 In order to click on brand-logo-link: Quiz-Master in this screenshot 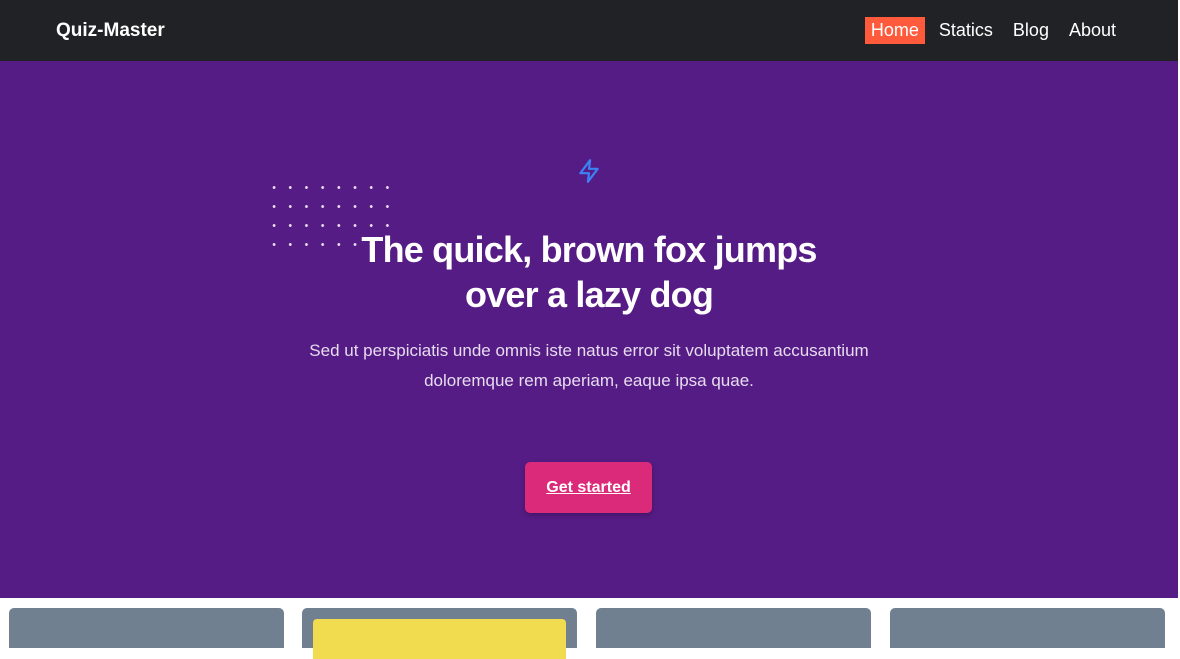, I will do `click(110, 31)`.